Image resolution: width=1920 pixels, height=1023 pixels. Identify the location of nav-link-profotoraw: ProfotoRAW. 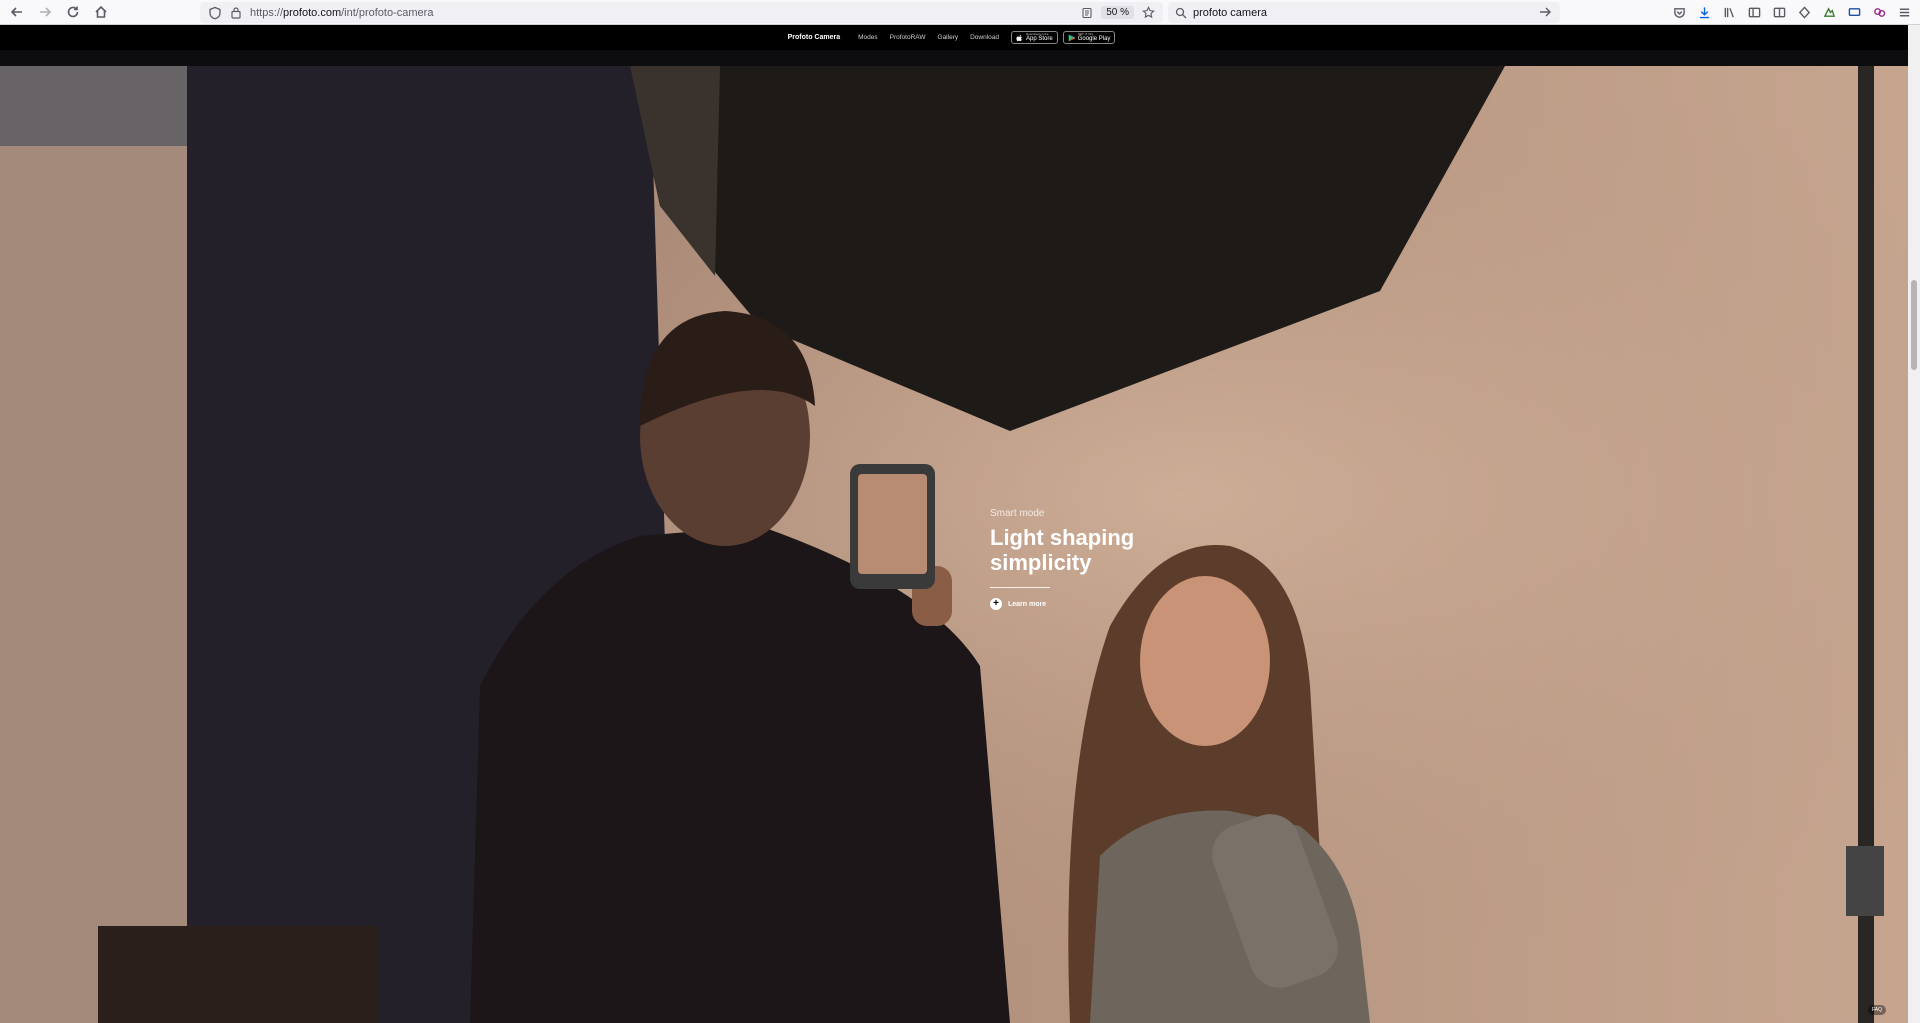
(908, 37).